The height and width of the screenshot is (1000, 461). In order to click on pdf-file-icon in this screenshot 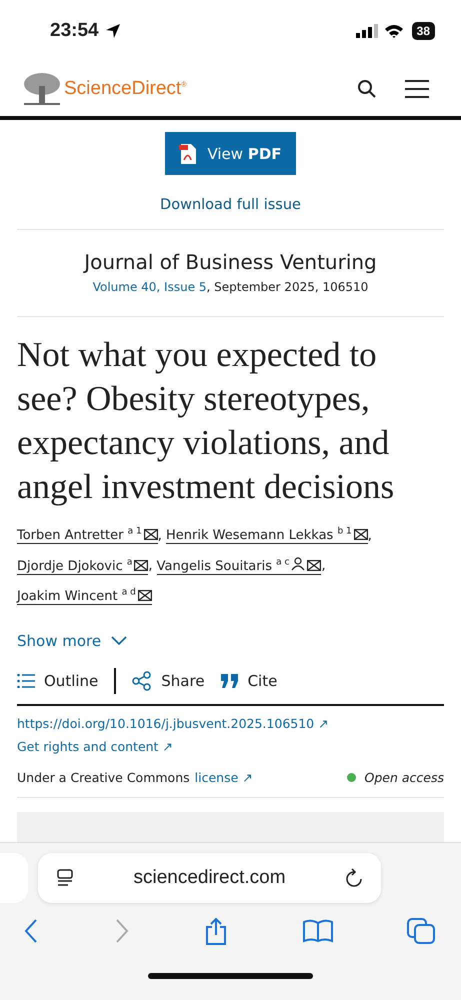, I will do `click(188, 153)`.